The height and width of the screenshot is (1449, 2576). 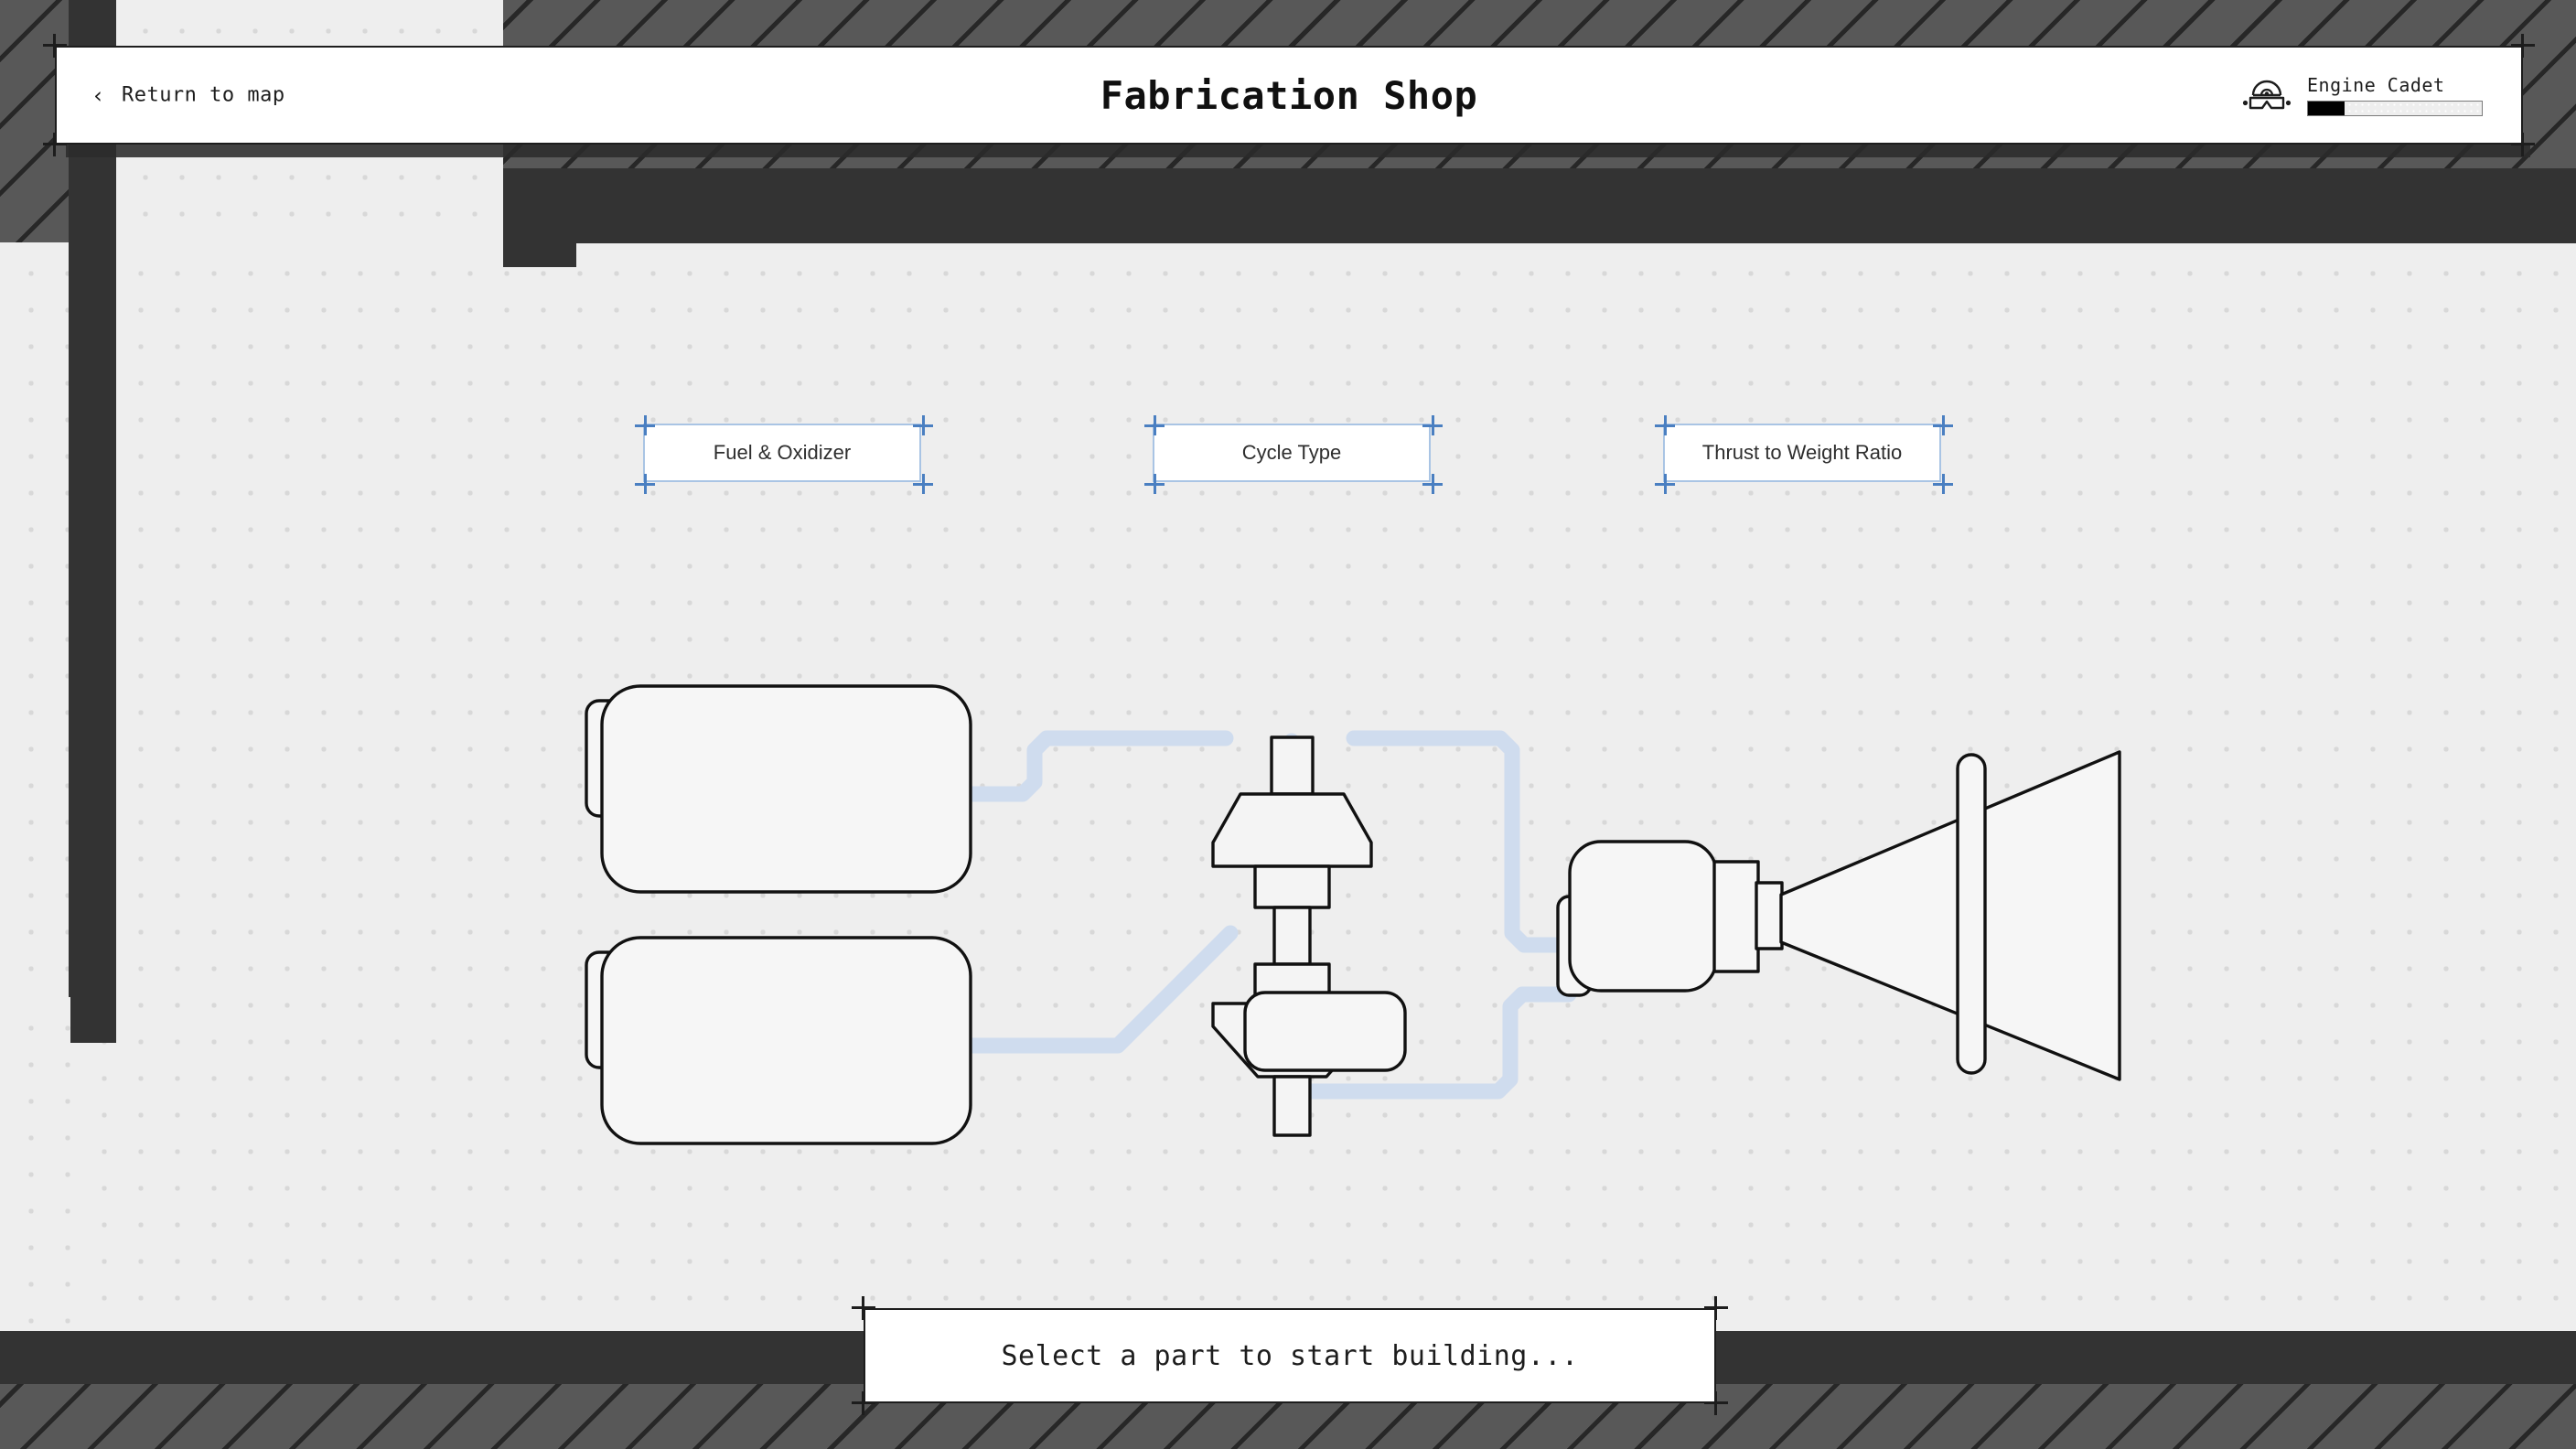 I want to click on rank-texts: Engine Cadet, so click(x=2395, y=95).